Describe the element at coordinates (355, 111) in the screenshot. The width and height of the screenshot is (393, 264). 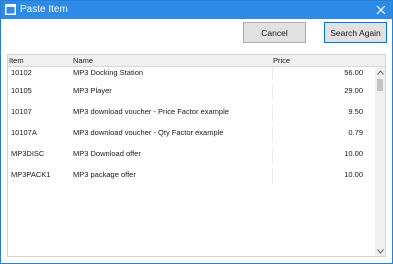
I see `item-price: 9.50` at that location.